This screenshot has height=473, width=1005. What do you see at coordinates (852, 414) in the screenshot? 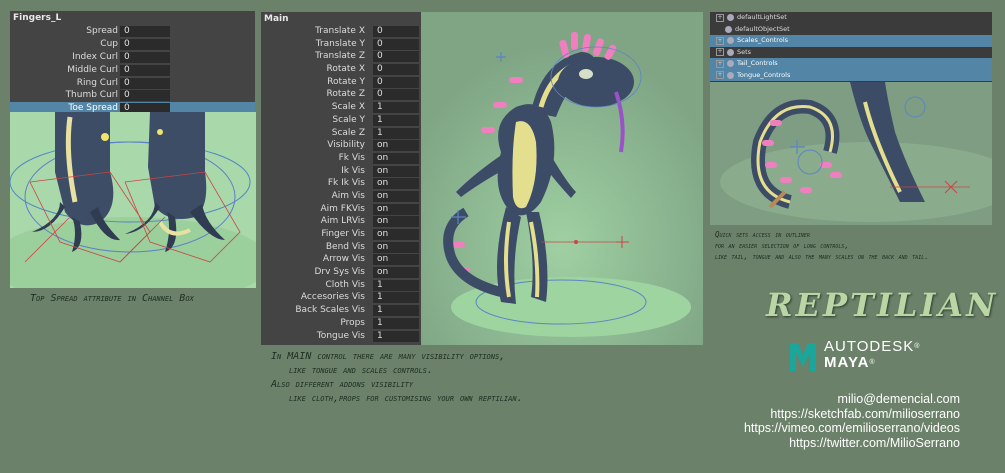
I see `sketchfab-link: https://sketchfab.com/milioserrano` at bounding box center [852, 414].